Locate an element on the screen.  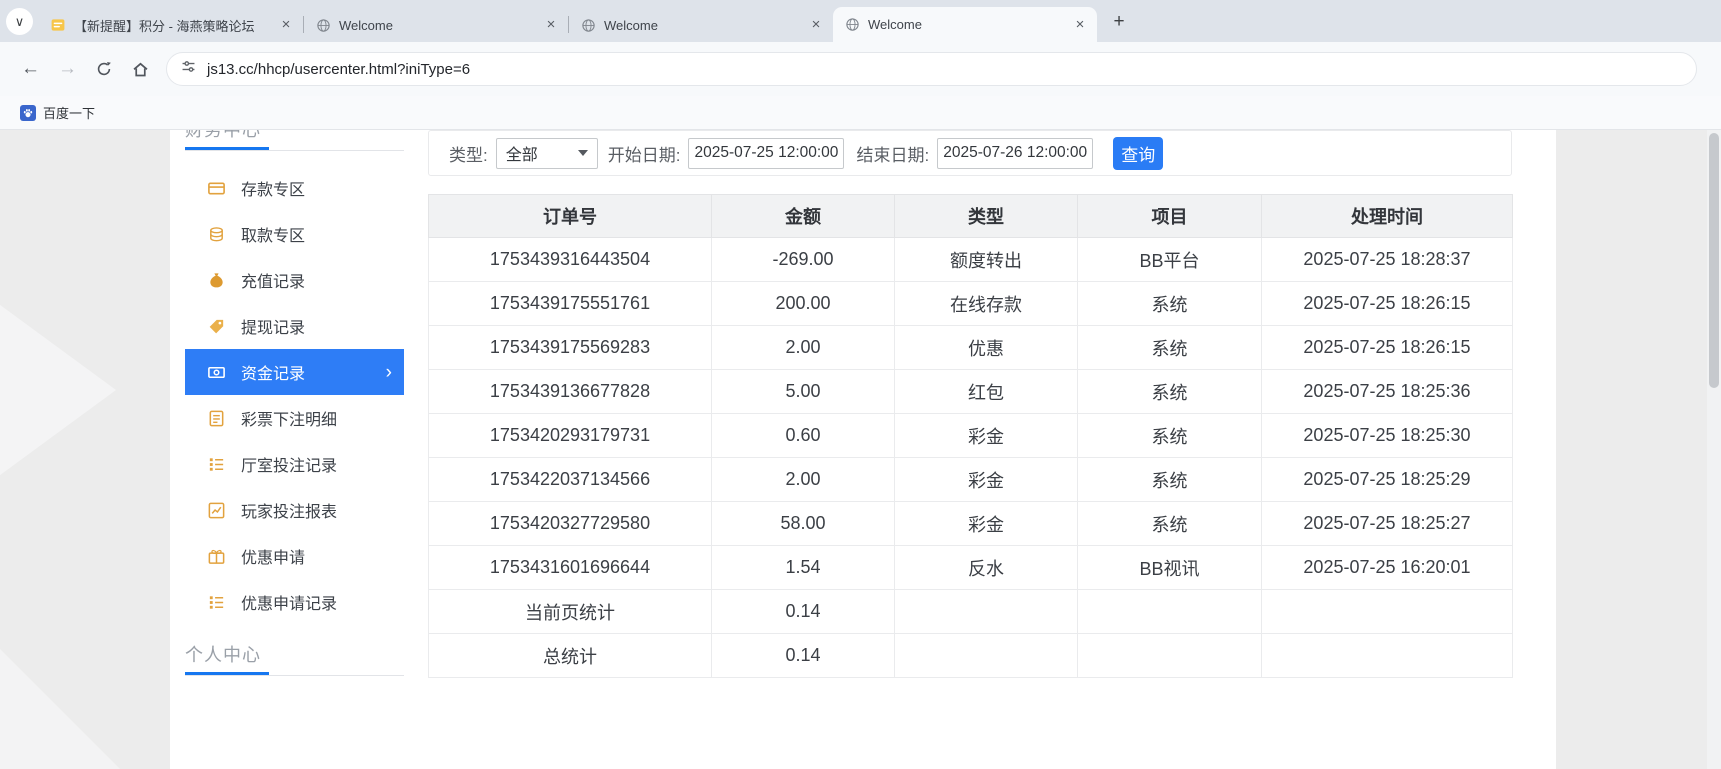
sidebar-item-player-bet-report: 玩家投注报表 is located at coordinates (294, 510).